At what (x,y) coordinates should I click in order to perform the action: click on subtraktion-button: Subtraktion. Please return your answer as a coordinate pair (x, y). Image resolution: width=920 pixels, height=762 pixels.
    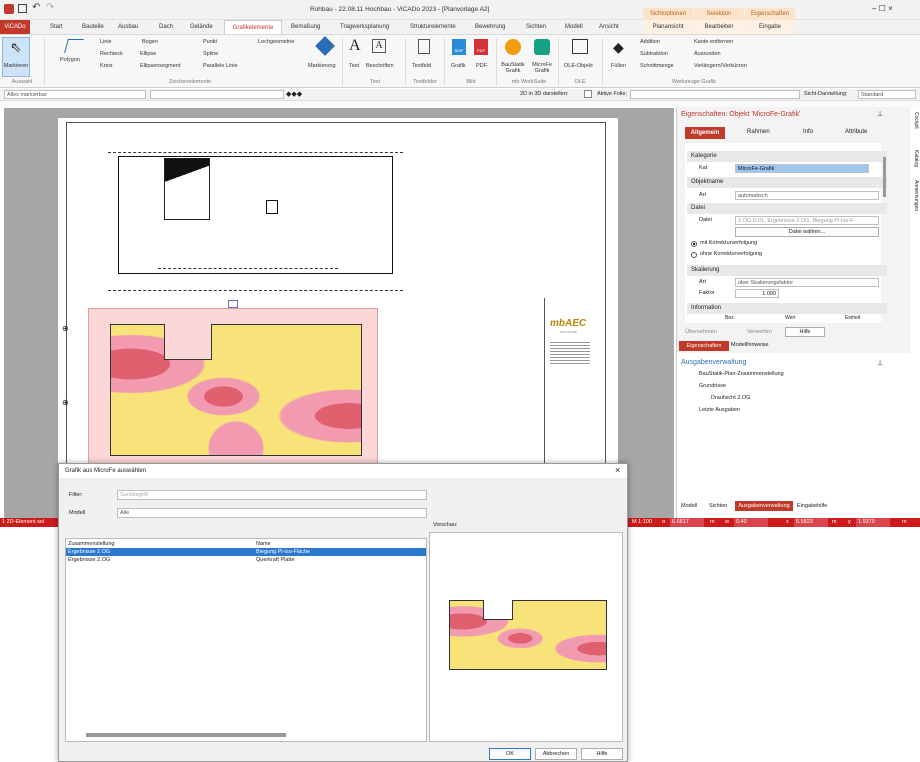
    Looking at the image, I should click on (654, 54).